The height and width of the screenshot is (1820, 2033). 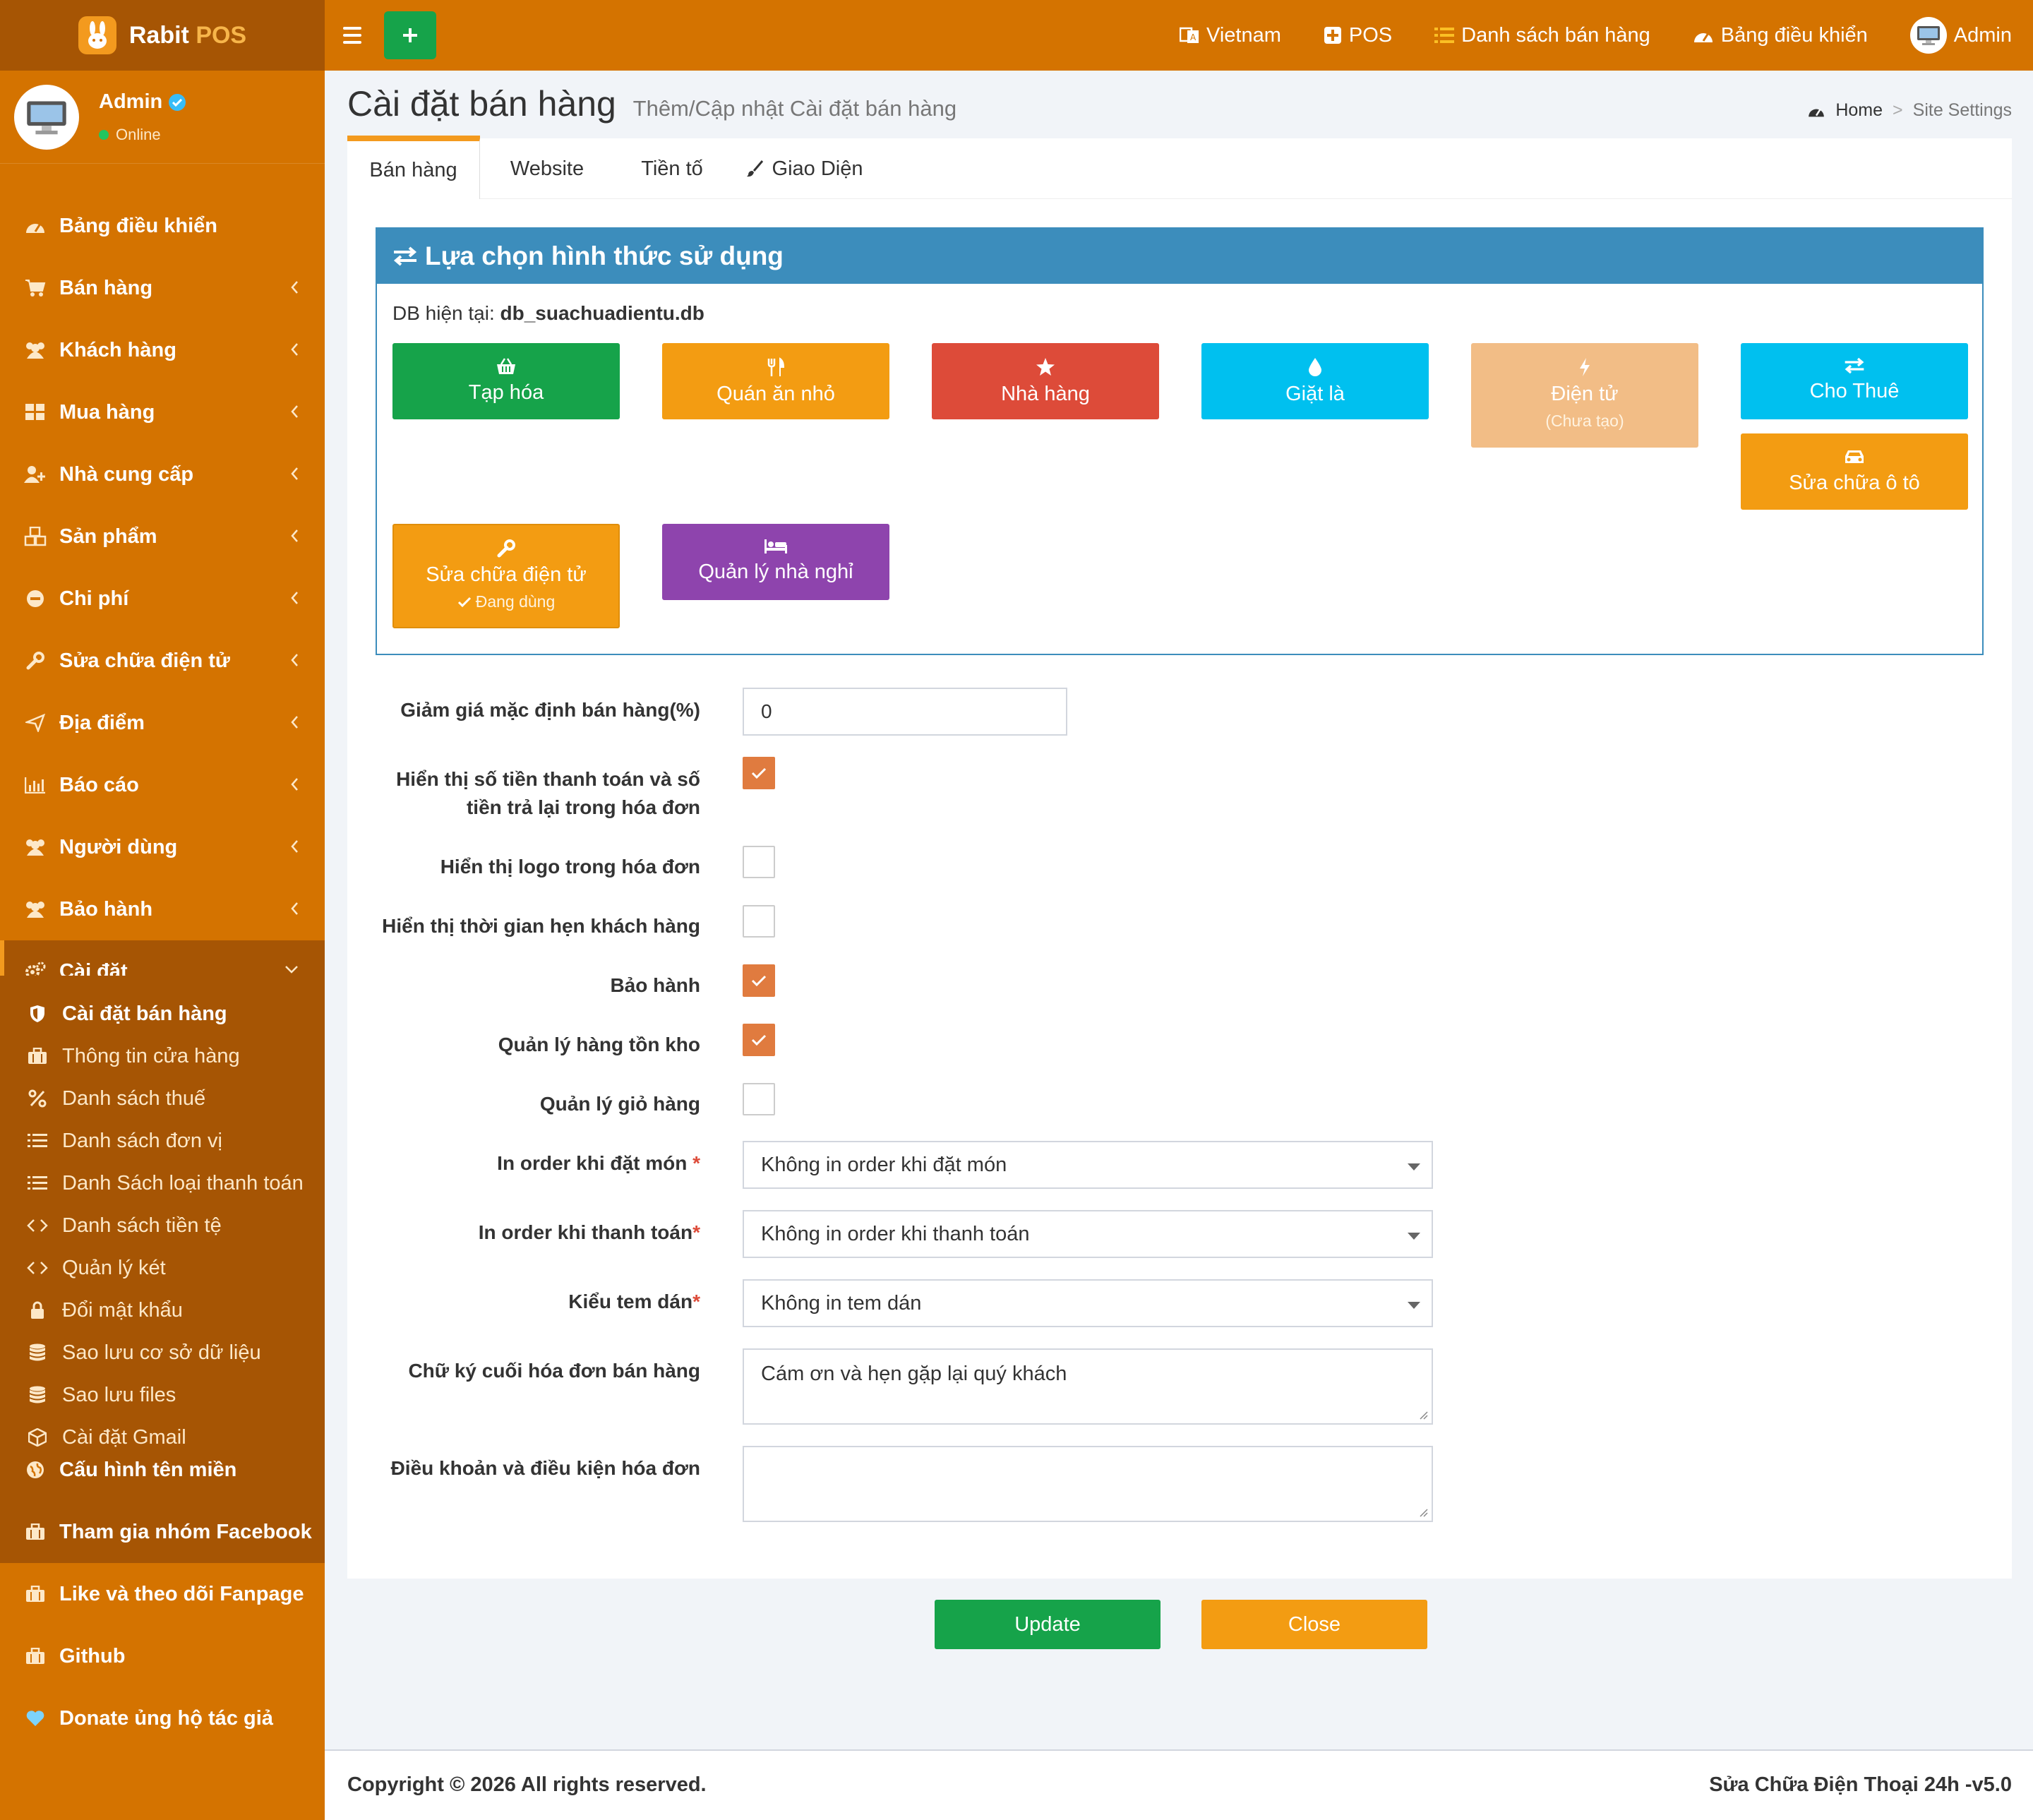 What do you see at coordinates (108, 536) in the screenshot?
I see `sidebar-item-label: Sản phẩm` at bounding box center [108, 536].